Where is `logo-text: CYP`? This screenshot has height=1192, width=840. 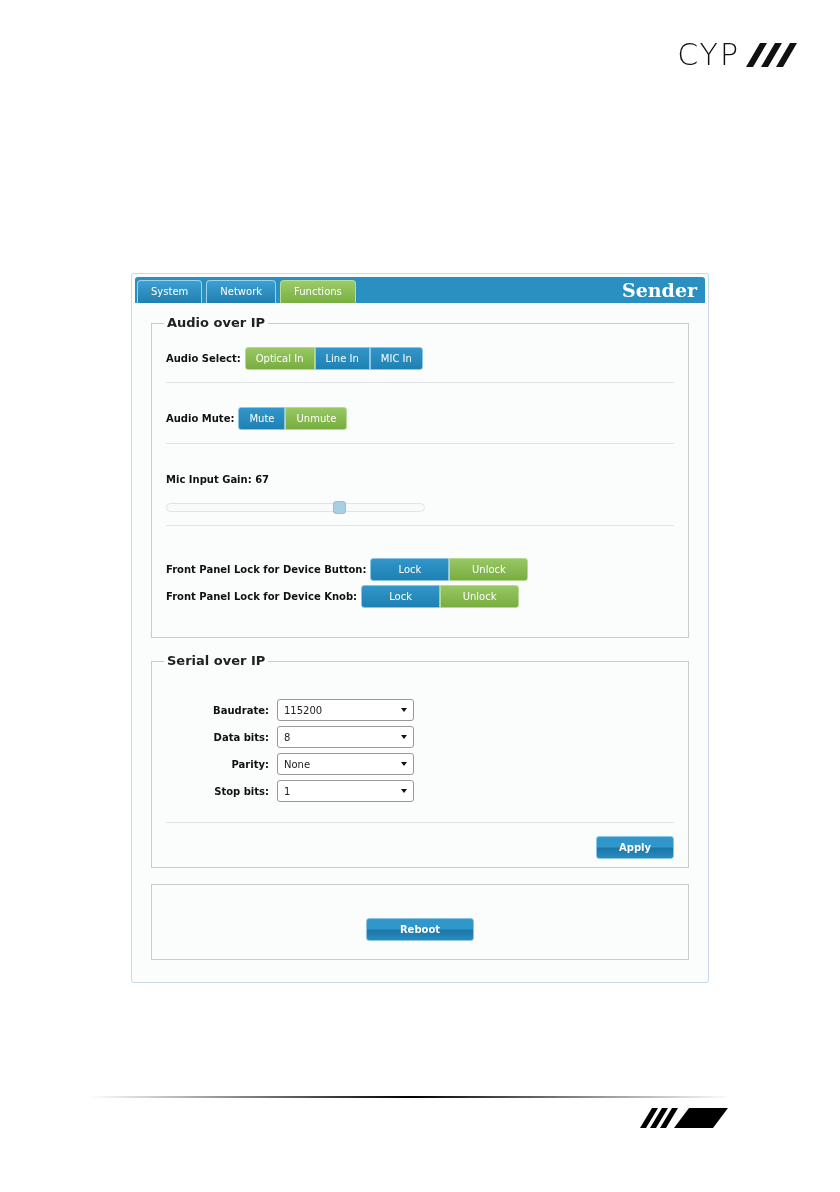 logo-text: CYP is located at coordinates (708, 55).